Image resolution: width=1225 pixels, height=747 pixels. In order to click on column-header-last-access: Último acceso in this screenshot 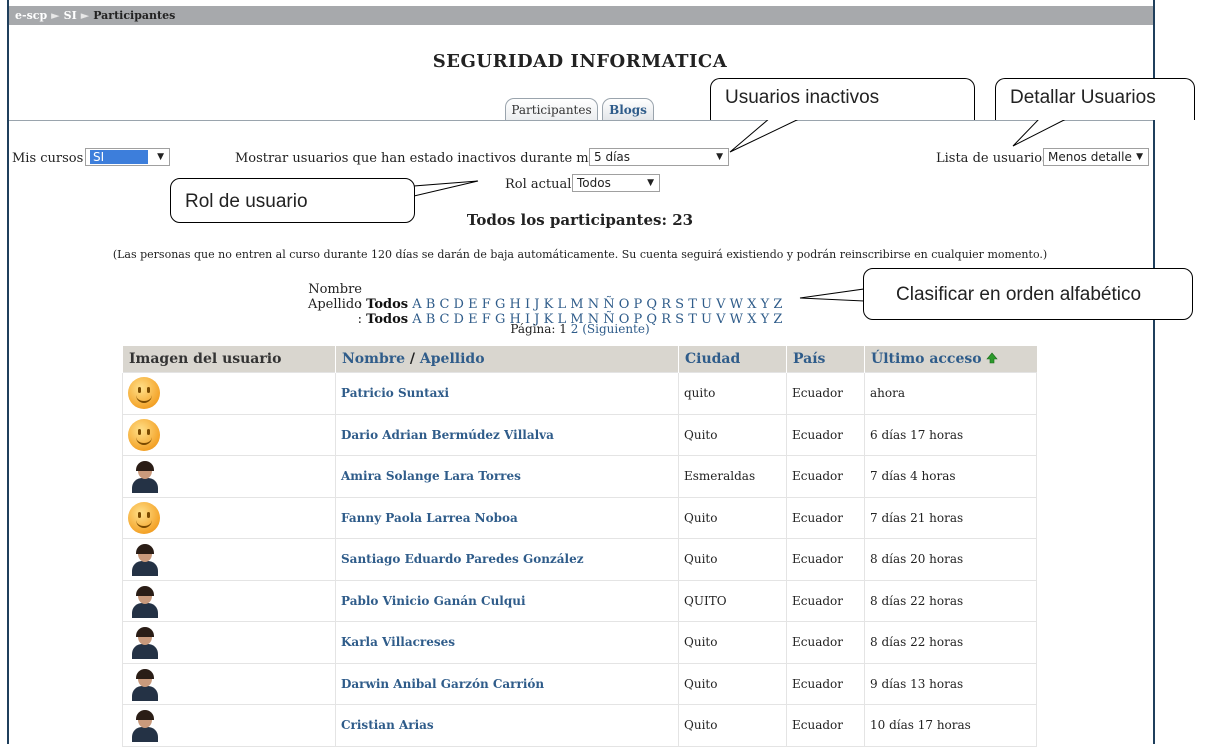, I will do `click(950, 359)`.